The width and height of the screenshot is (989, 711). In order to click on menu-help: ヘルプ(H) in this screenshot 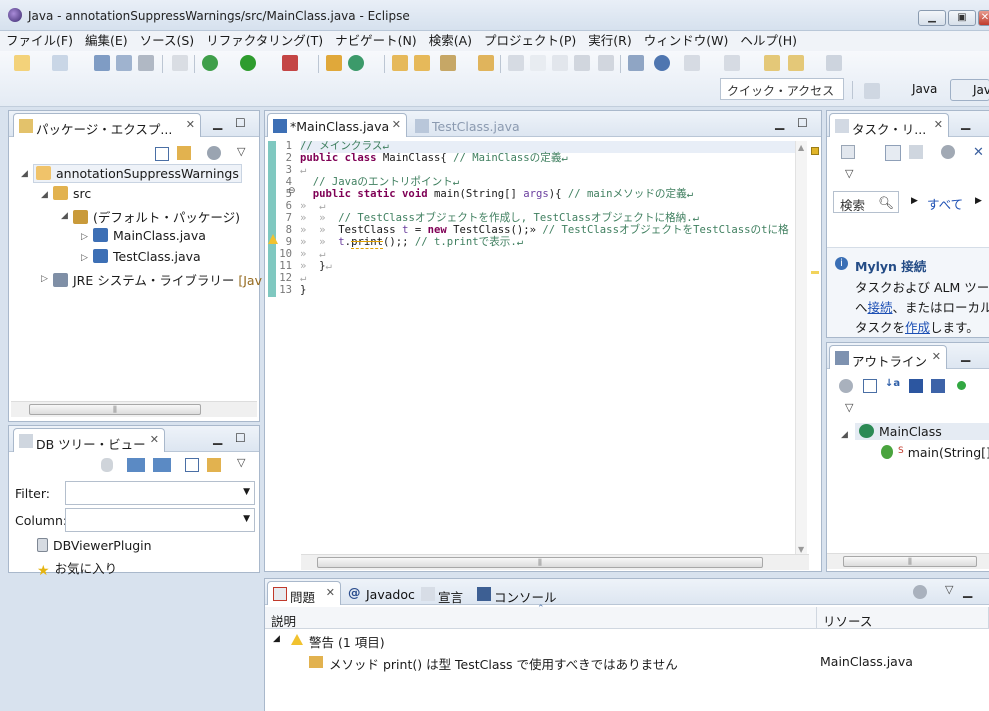, I will do `click(768, 41)`.